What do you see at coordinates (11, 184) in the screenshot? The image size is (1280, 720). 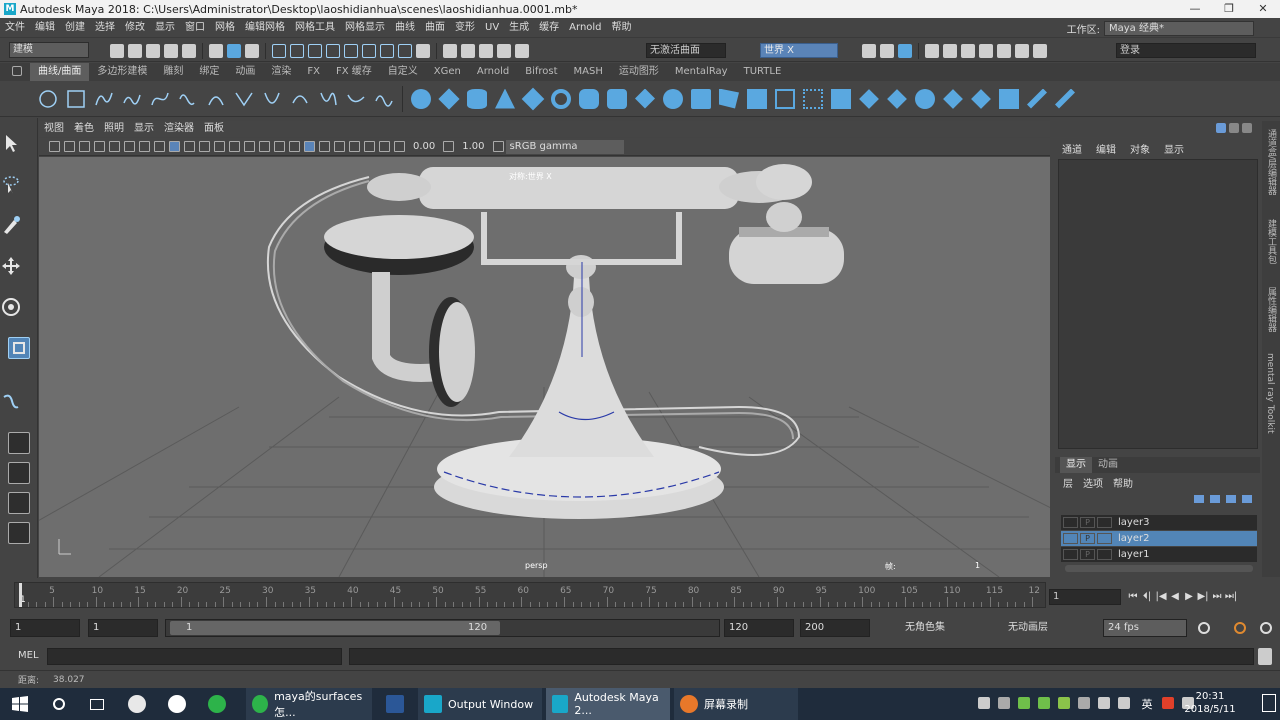 I see `lasso-tool-icon` at bounding box center [11, 184].